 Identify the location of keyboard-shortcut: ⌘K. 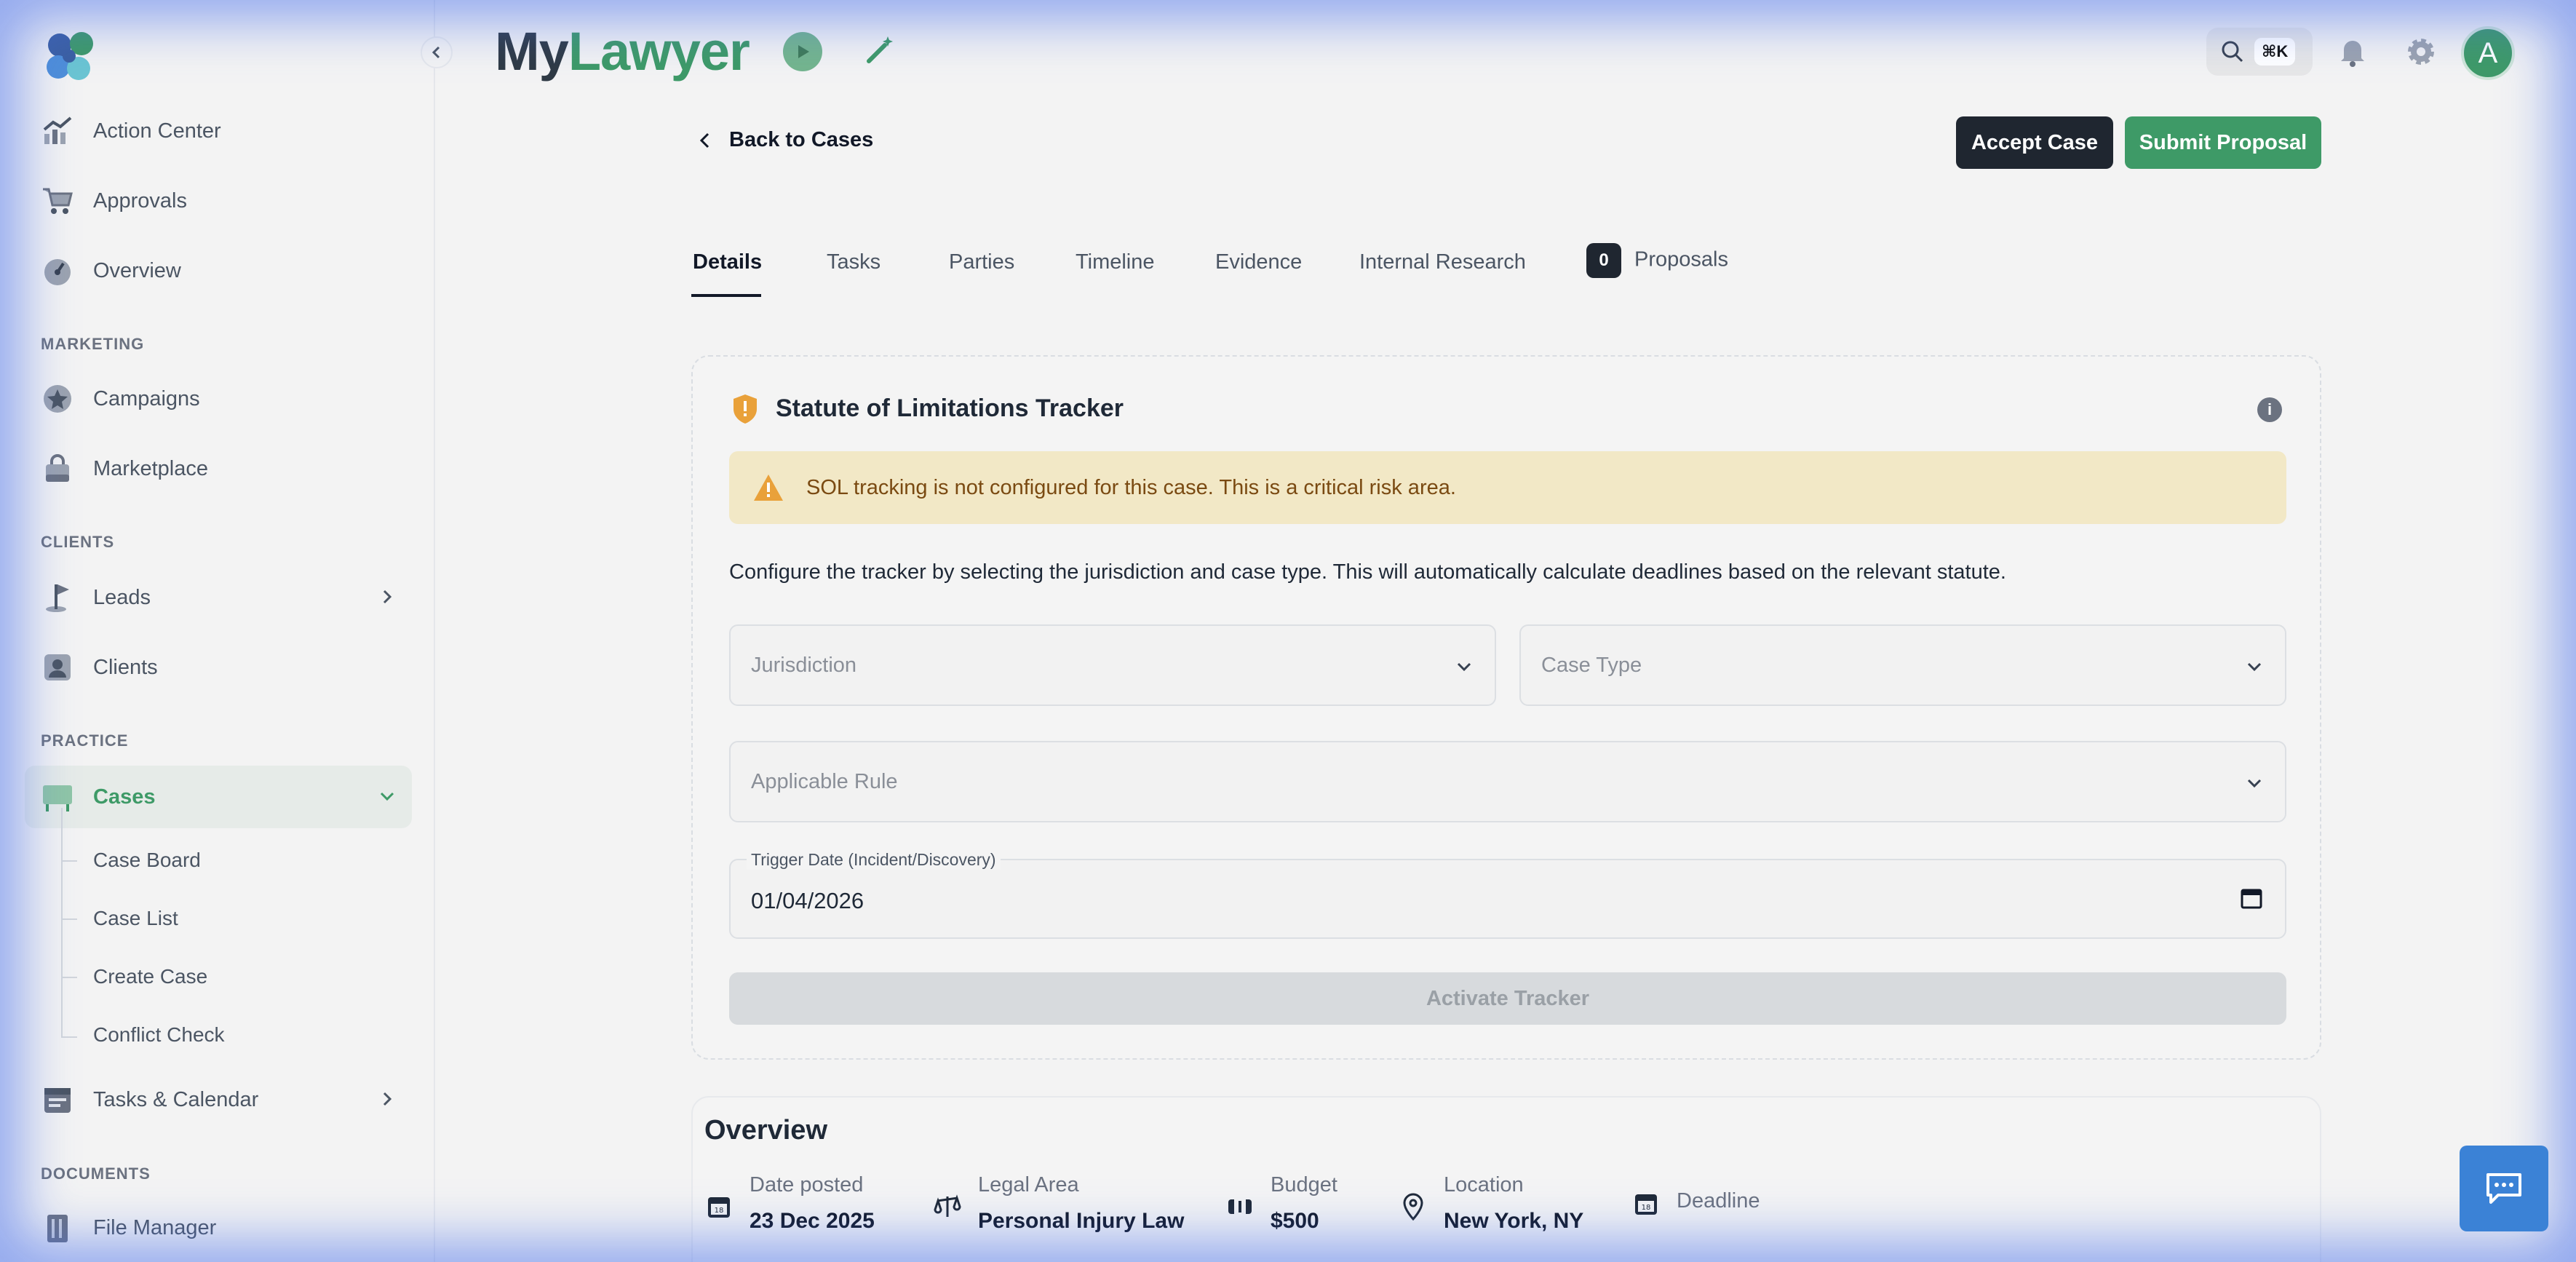
(2275, 52).